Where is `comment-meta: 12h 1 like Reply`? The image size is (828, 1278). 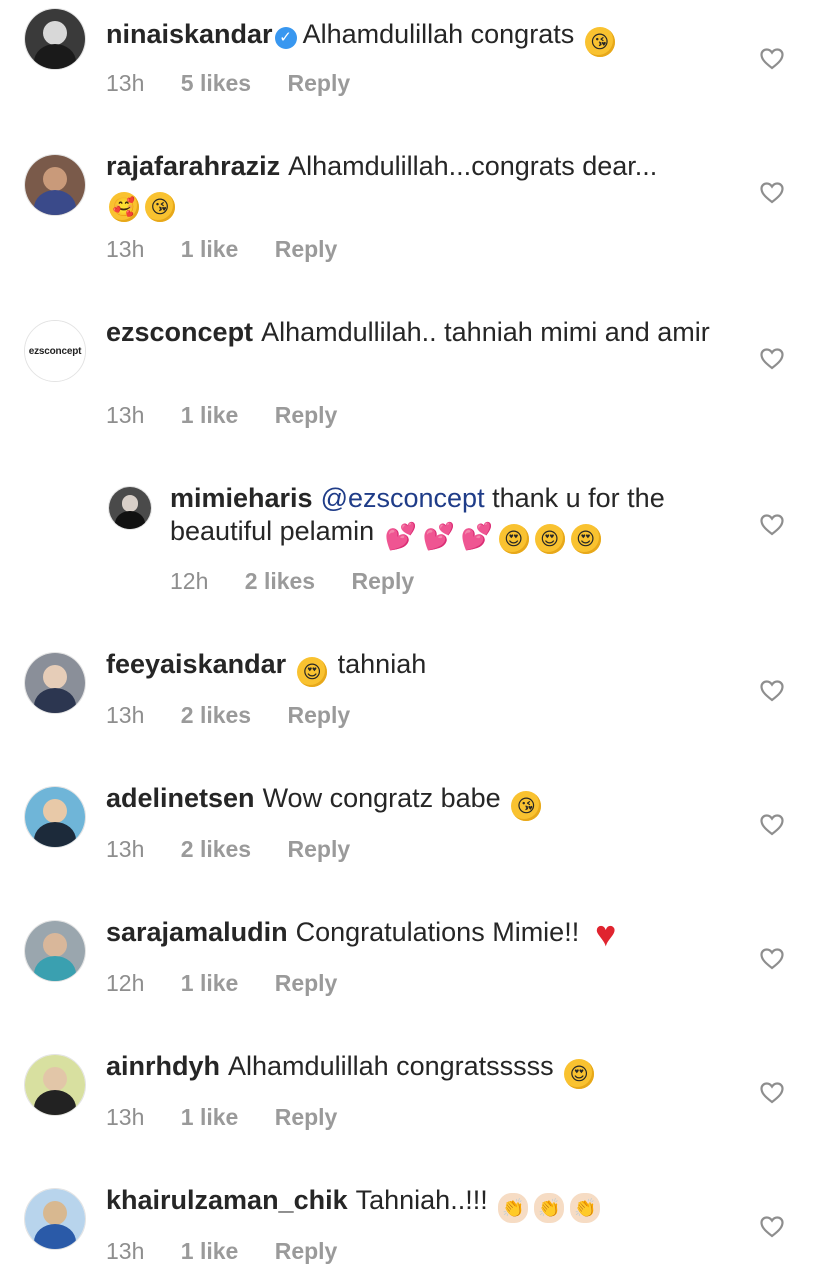
comment-meta: 12h 1 like Reply is located at coordinates (236, 983).